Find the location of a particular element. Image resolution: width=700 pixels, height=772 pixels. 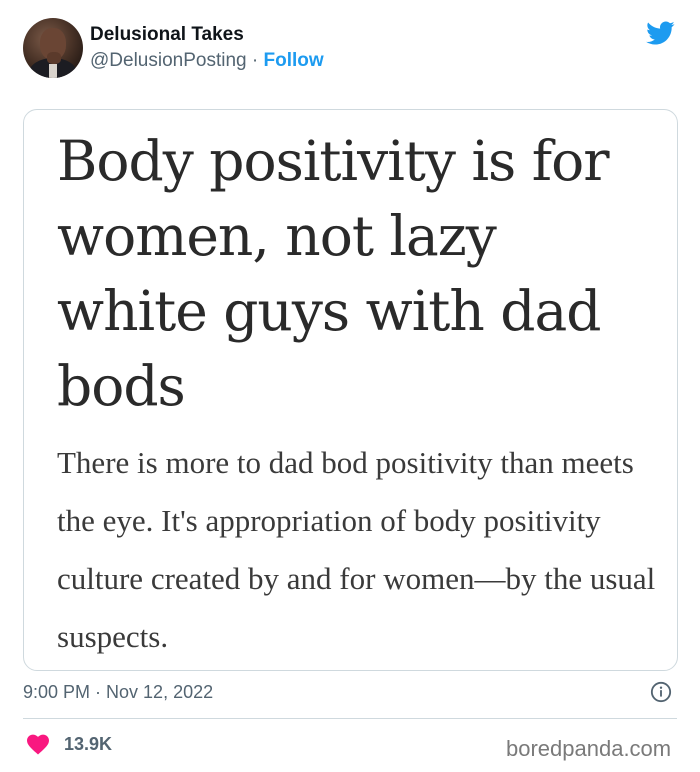

avatar-hand is located at coordinates (54, 58).